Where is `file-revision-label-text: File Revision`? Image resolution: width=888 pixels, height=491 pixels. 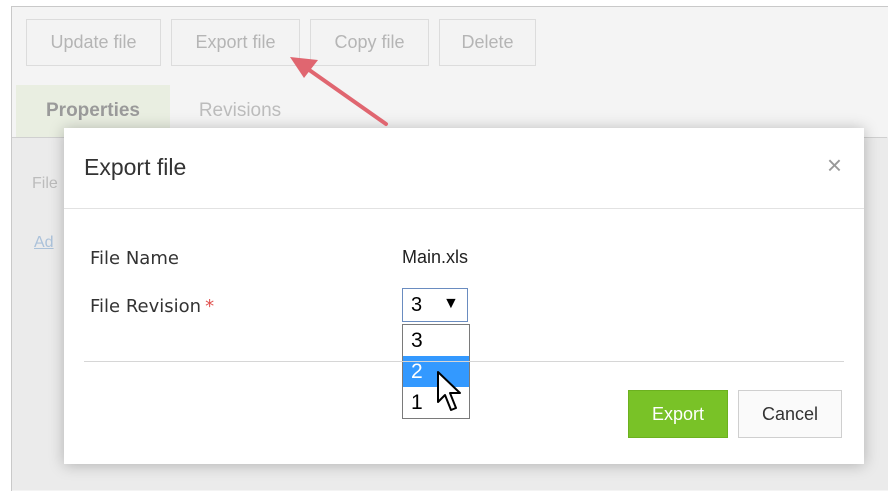
file-revision-label-text: File Revision is located at coordinates (146, 306).